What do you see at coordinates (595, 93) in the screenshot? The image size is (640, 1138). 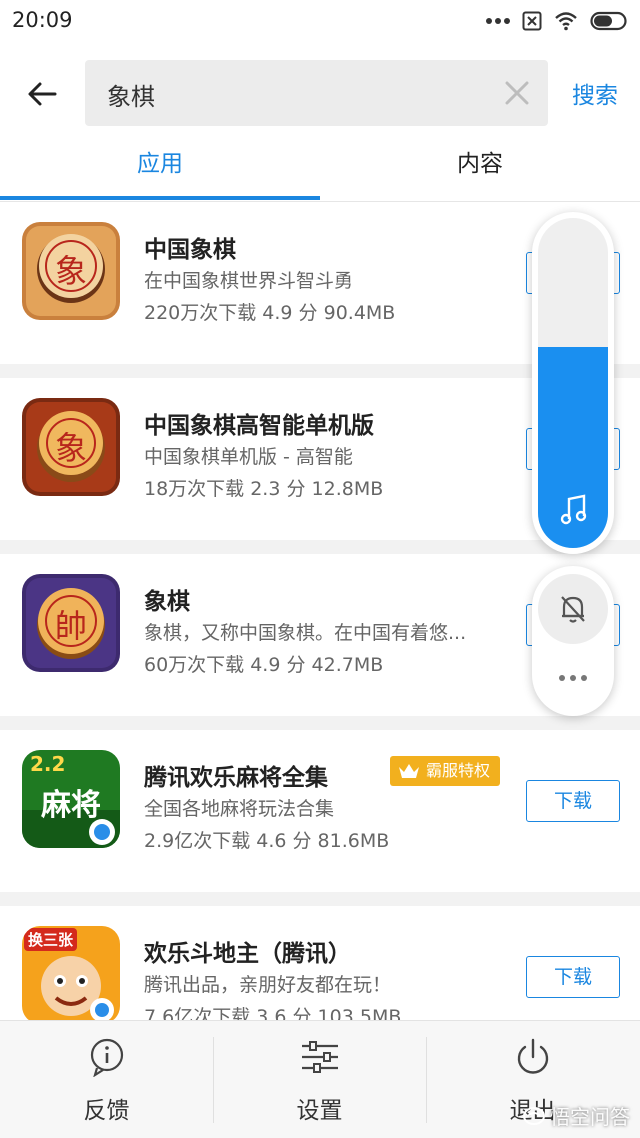 I see `search-button: 搜索` at bounding box center [595, 93].